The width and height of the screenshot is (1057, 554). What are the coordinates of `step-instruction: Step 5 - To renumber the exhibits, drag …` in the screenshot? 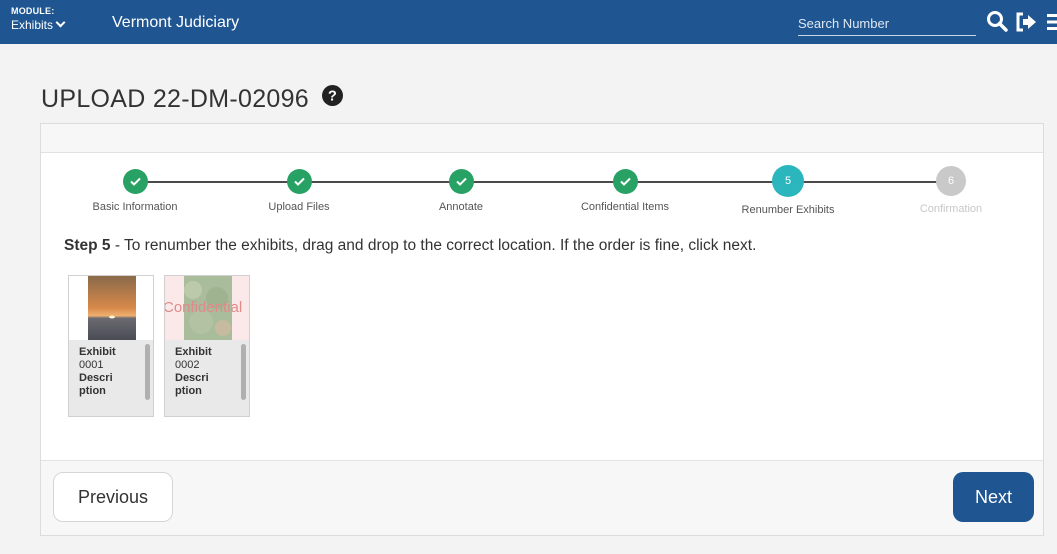 It's located at (410, 246).